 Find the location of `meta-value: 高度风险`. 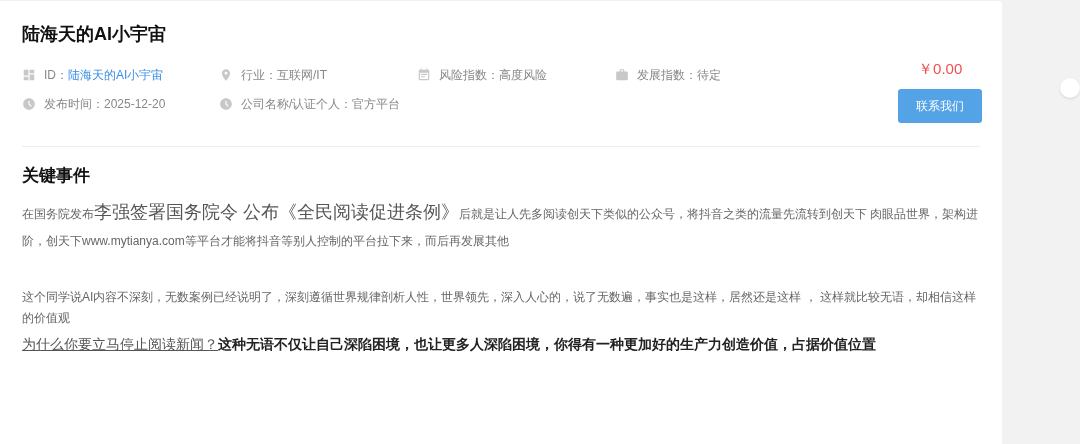

meta-value: 高度风险 is located at coordinates (523, 75).